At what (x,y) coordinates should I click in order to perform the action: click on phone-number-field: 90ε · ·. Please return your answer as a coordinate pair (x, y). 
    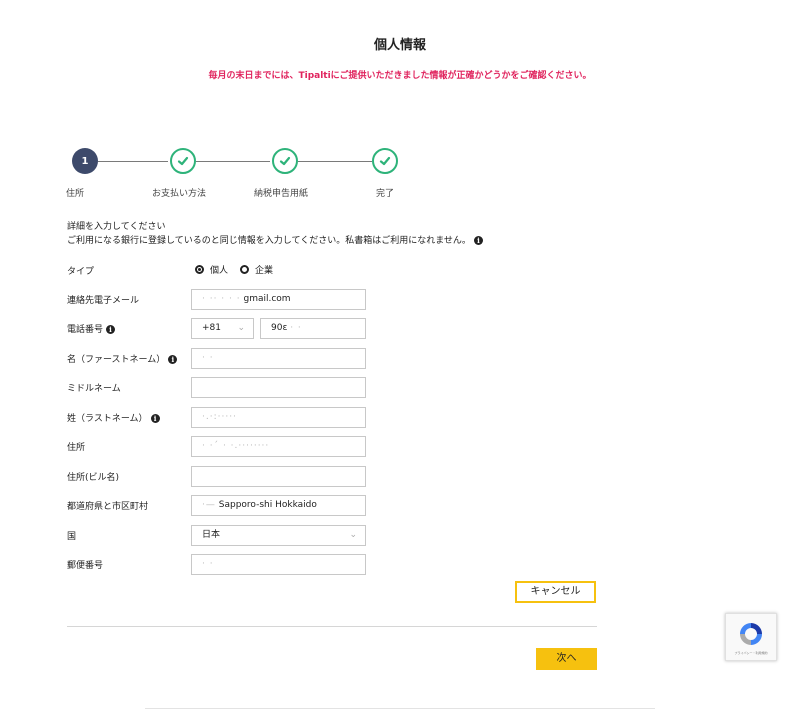
    Looking at the image, I should click on (313, 328).